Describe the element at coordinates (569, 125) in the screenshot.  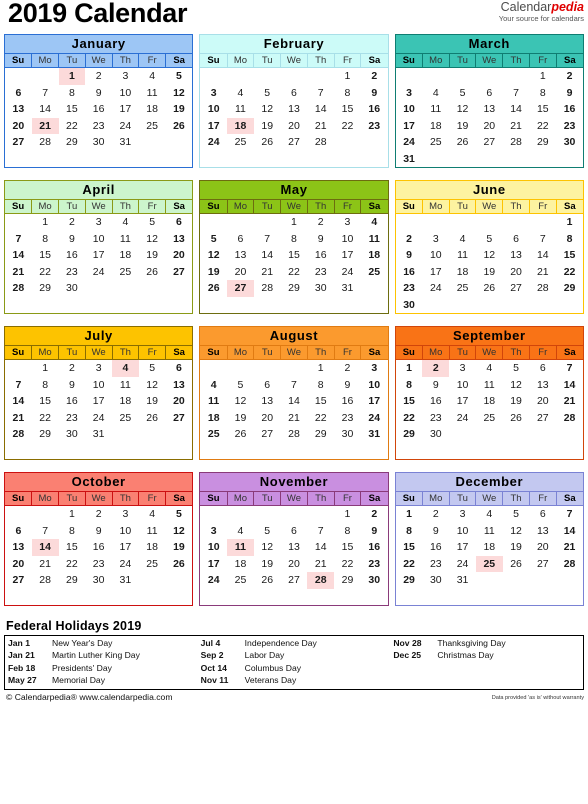
I see `day-cell-saturday: 23` at that location.